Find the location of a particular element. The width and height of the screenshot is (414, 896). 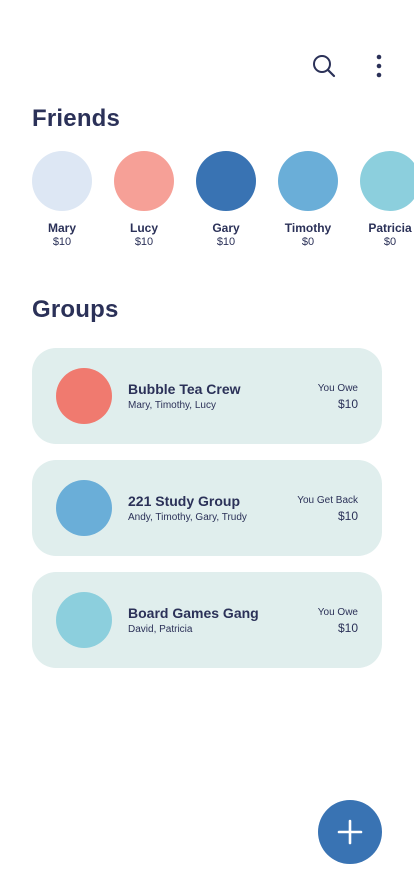

plus-icon is located at coordinates (350, 832).